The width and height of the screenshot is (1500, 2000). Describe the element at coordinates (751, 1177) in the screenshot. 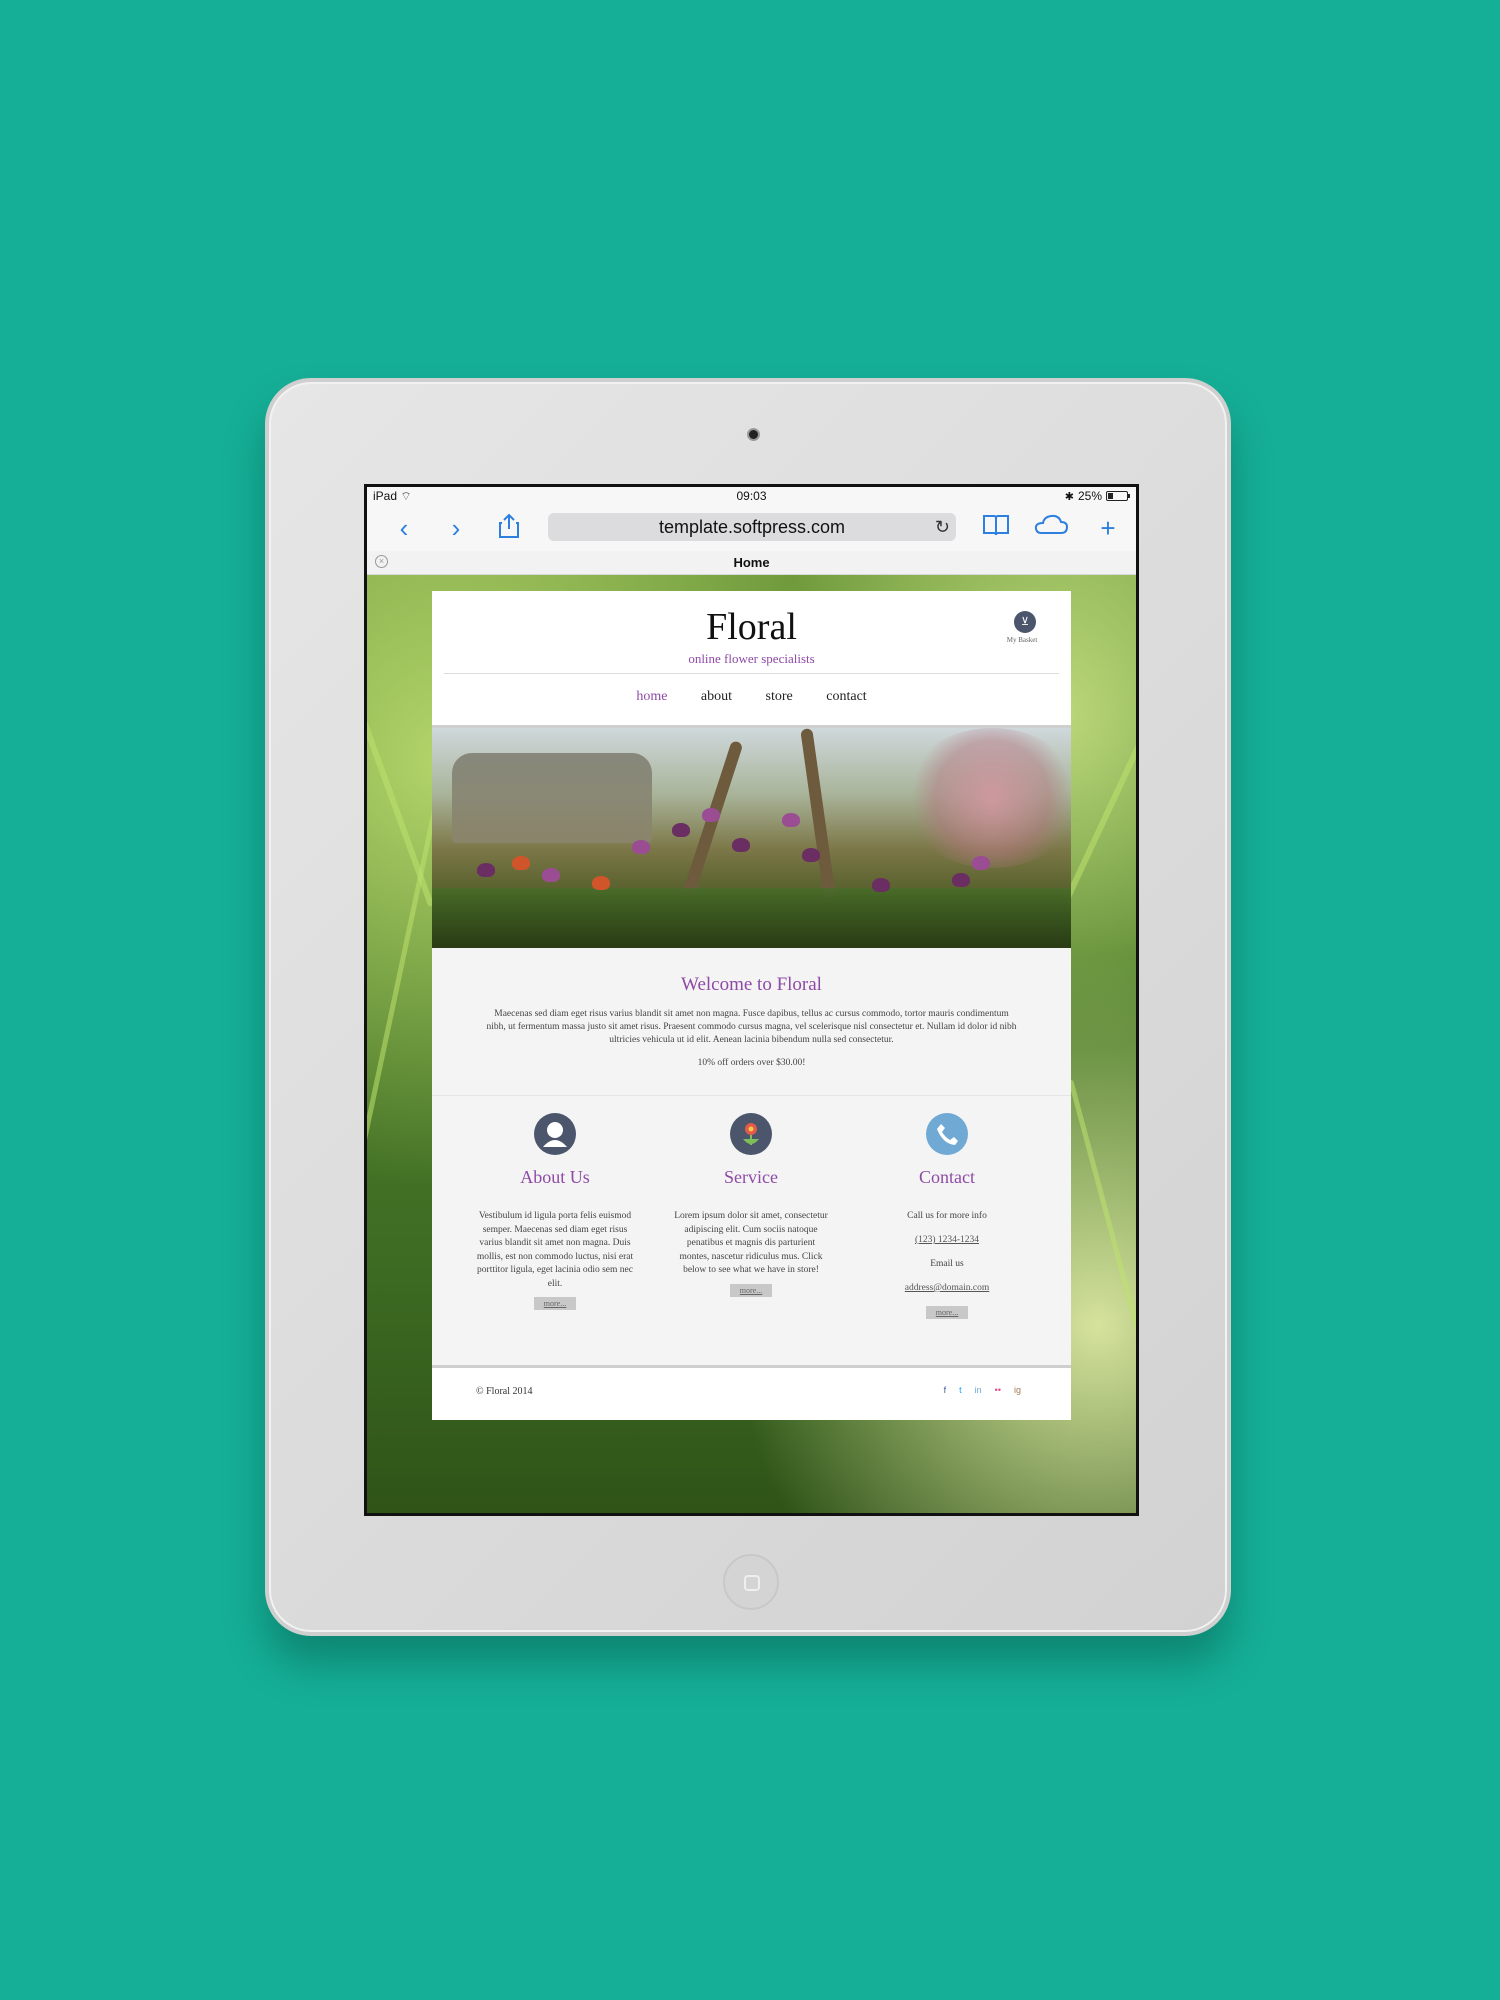

I see `service-title: Service` at that location.